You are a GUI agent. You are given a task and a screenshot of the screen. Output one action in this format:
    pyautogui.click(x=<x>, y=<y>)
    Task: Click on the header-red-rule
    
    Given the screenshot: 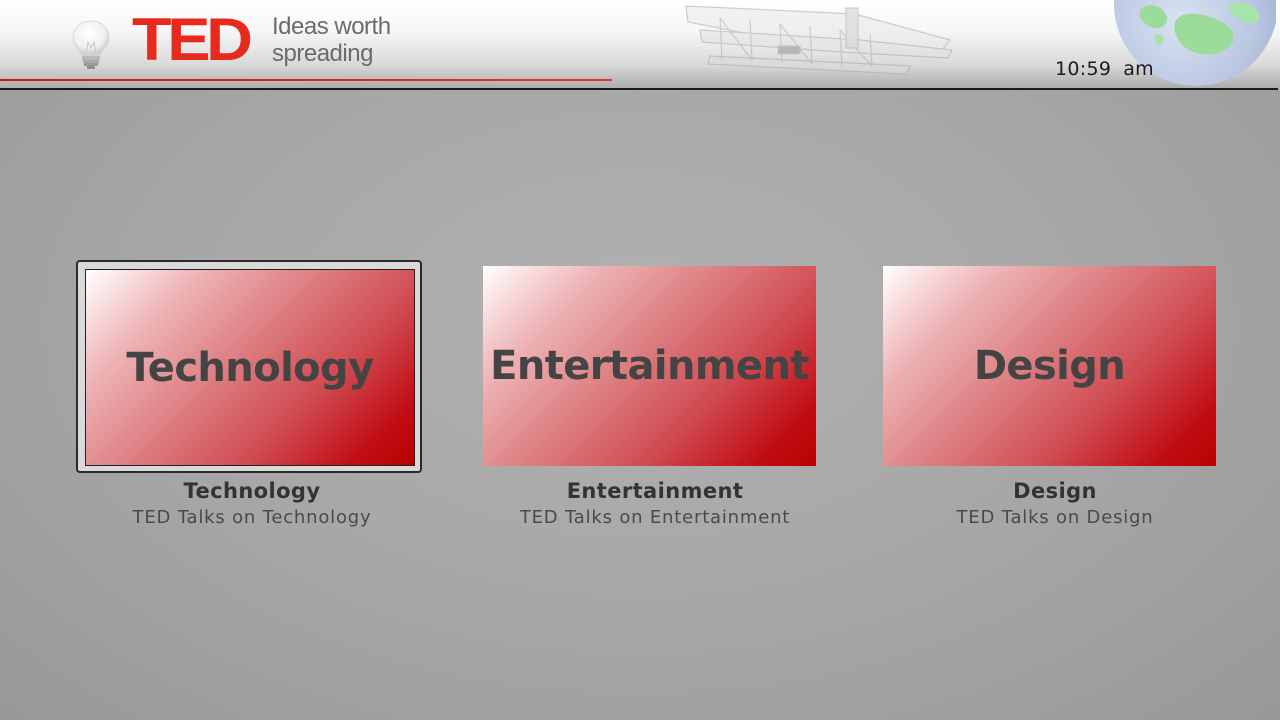 What is the action you would take?
    pyautogui.click(x=306, y=80)
    